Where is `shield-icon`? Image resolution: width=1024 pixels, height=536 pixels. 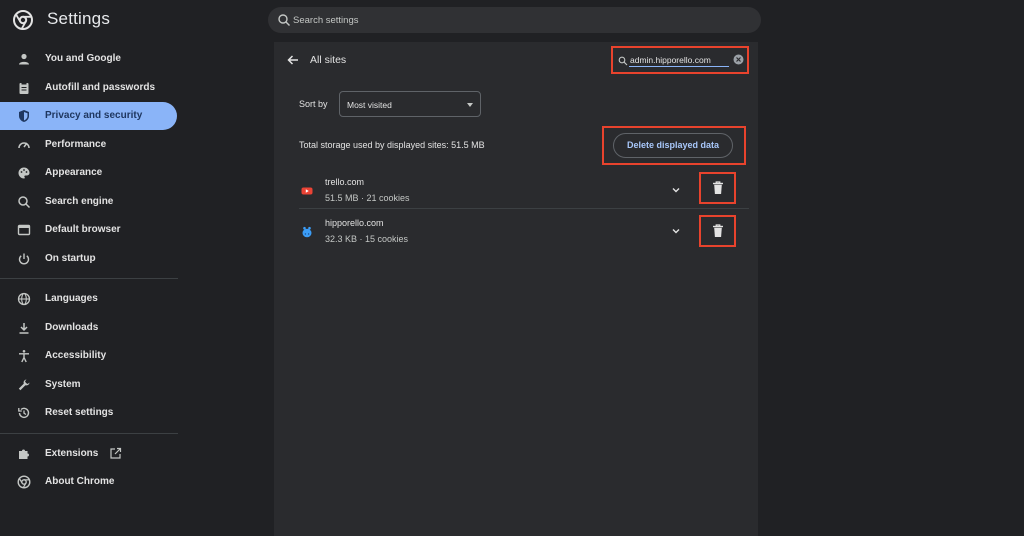 shield-icon is located at coordinates (24, 116).